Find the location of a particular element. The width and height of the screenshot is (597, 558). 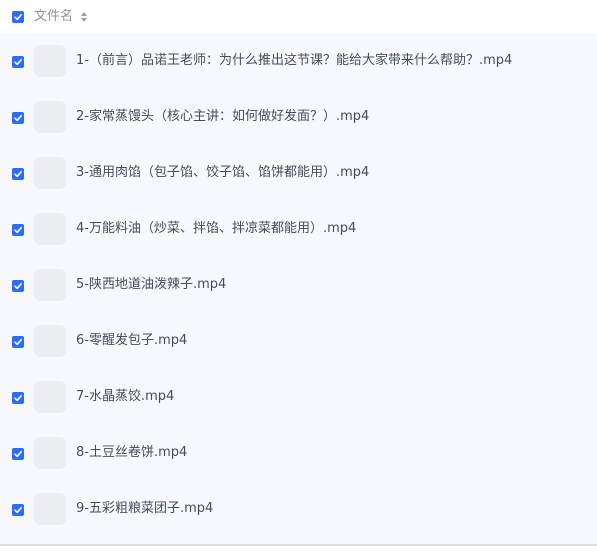

file-name: 6-零醒发包子.mp4 is located at coordinates (131, 341).